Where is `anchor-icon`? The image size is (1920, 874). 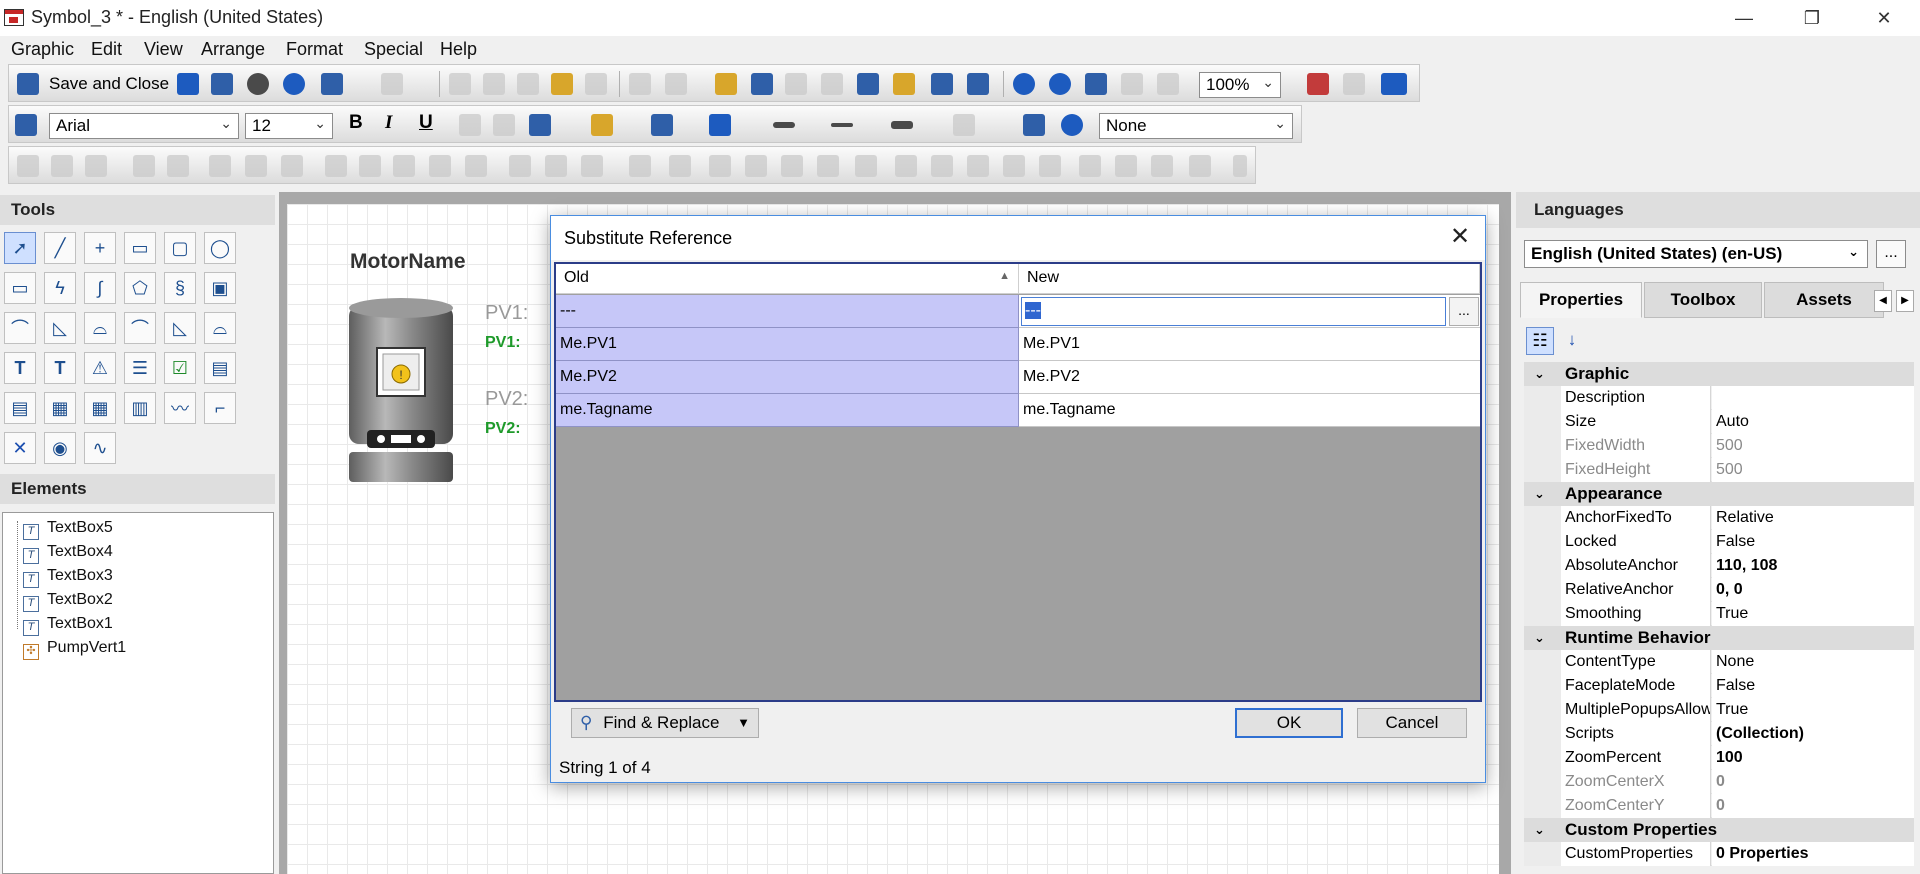 anchor-icon is located at coordinates (762, 84).